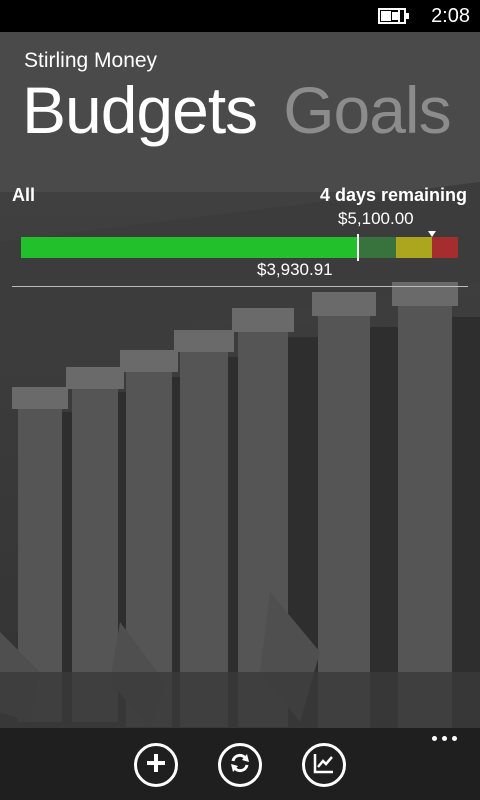 The width and height of the screenshot is (480, 800). Describe the element at coordinates (23, 195) in the screenshot. I see `budget-name: All` at that location.